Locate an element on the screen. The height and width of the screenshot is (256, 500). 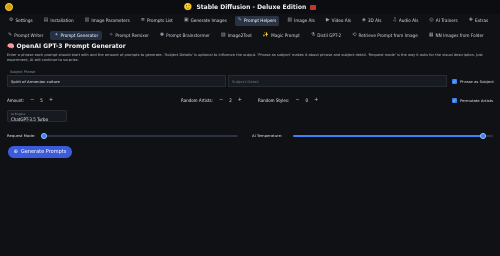
flask-icon: ⚗ is located at coordinates (313, 34).